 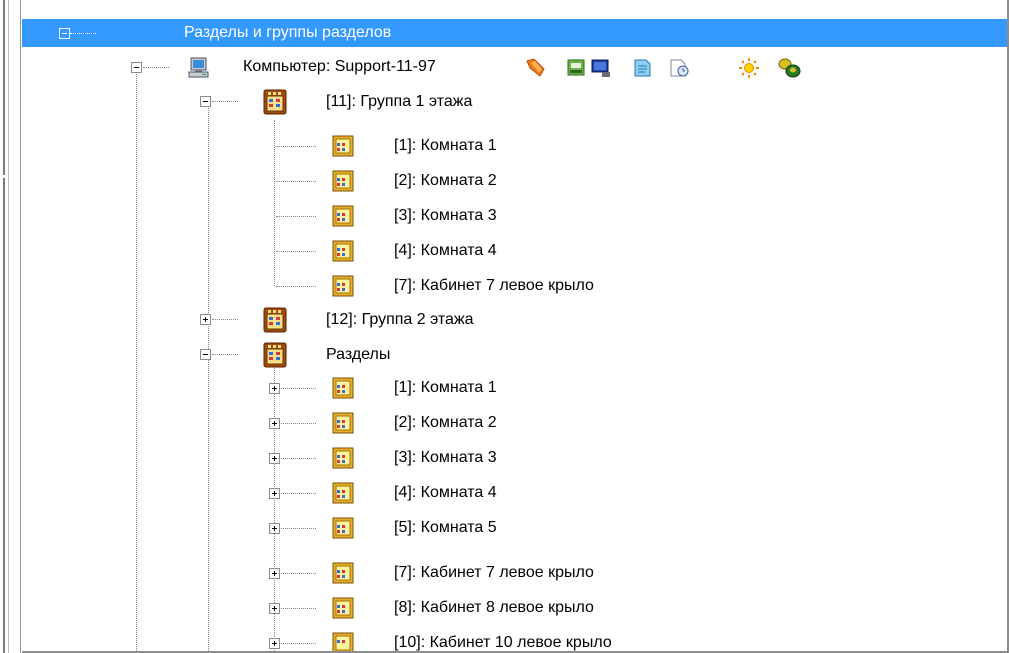 What do you see at coordinates (536, 68) in the screenshot?
I see `arrow-icon` at bounding box center [536, 68].